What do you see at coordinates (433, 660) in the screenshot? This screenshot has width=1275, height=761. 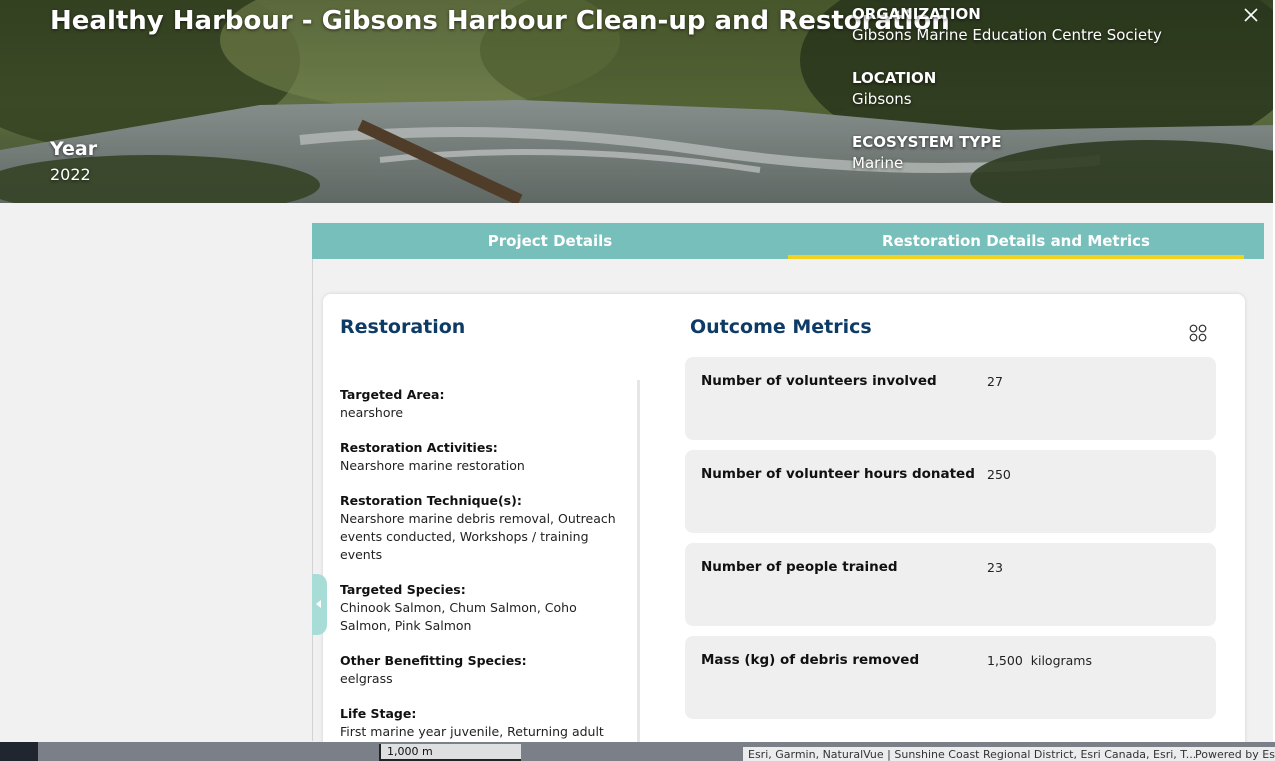 I see `other-benefitting-species-label: Other Benefitting Species:` at bounding box center [433, 660].